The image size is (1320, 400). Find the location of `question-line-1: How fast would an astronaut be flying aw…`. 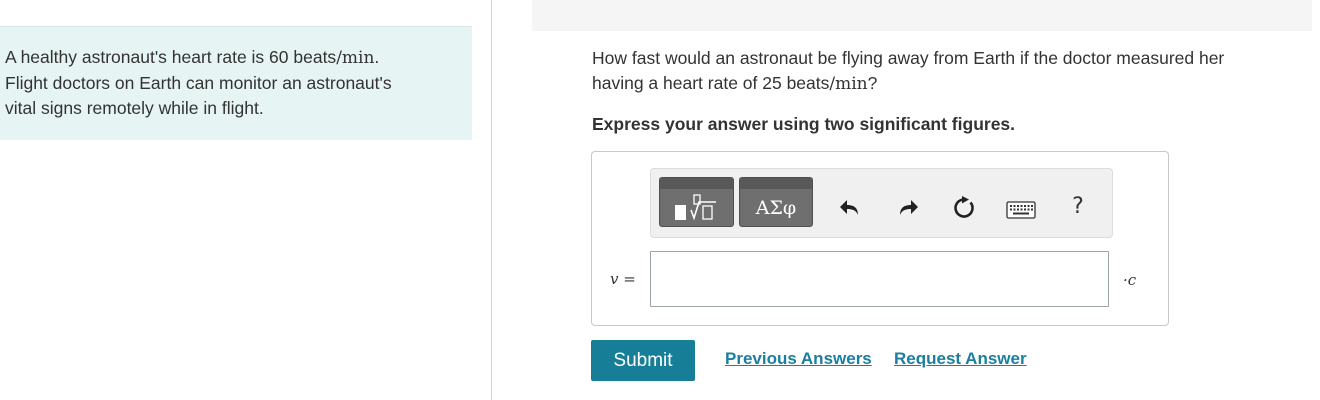

question-line-1: How fast would an astronaut be flying aw… is located at coordinates (908, 58).